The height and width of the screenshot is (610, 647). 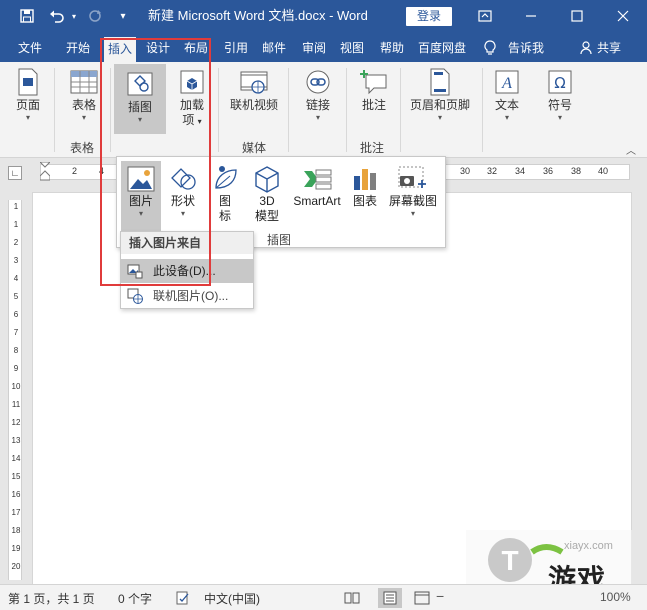 I want to click on close-icon, so click(x=623, y=16).